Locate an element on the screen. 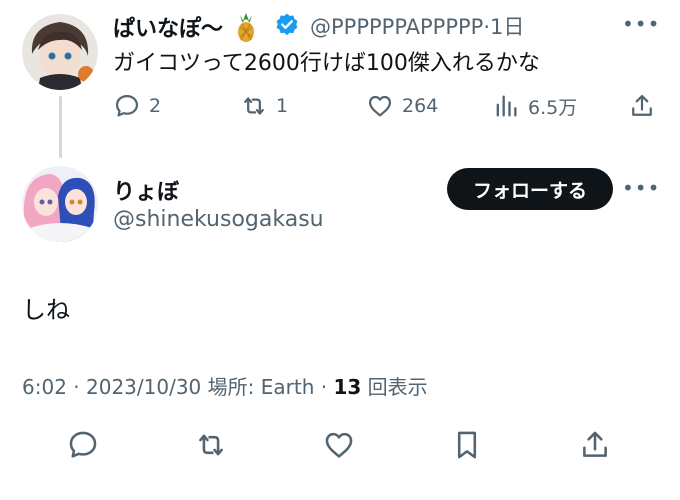 The image size is (680, 500). main-display-name: りょぼ is located at coordinates (146, 190).